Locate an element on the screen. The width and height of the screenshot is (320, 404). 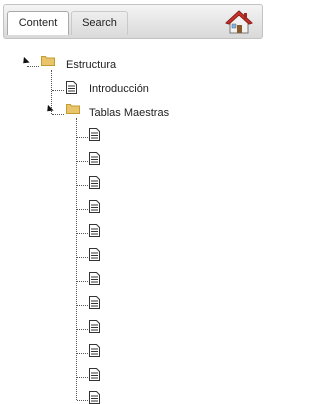
tree-node-label: Introducción is located at coordinates (119, 89).